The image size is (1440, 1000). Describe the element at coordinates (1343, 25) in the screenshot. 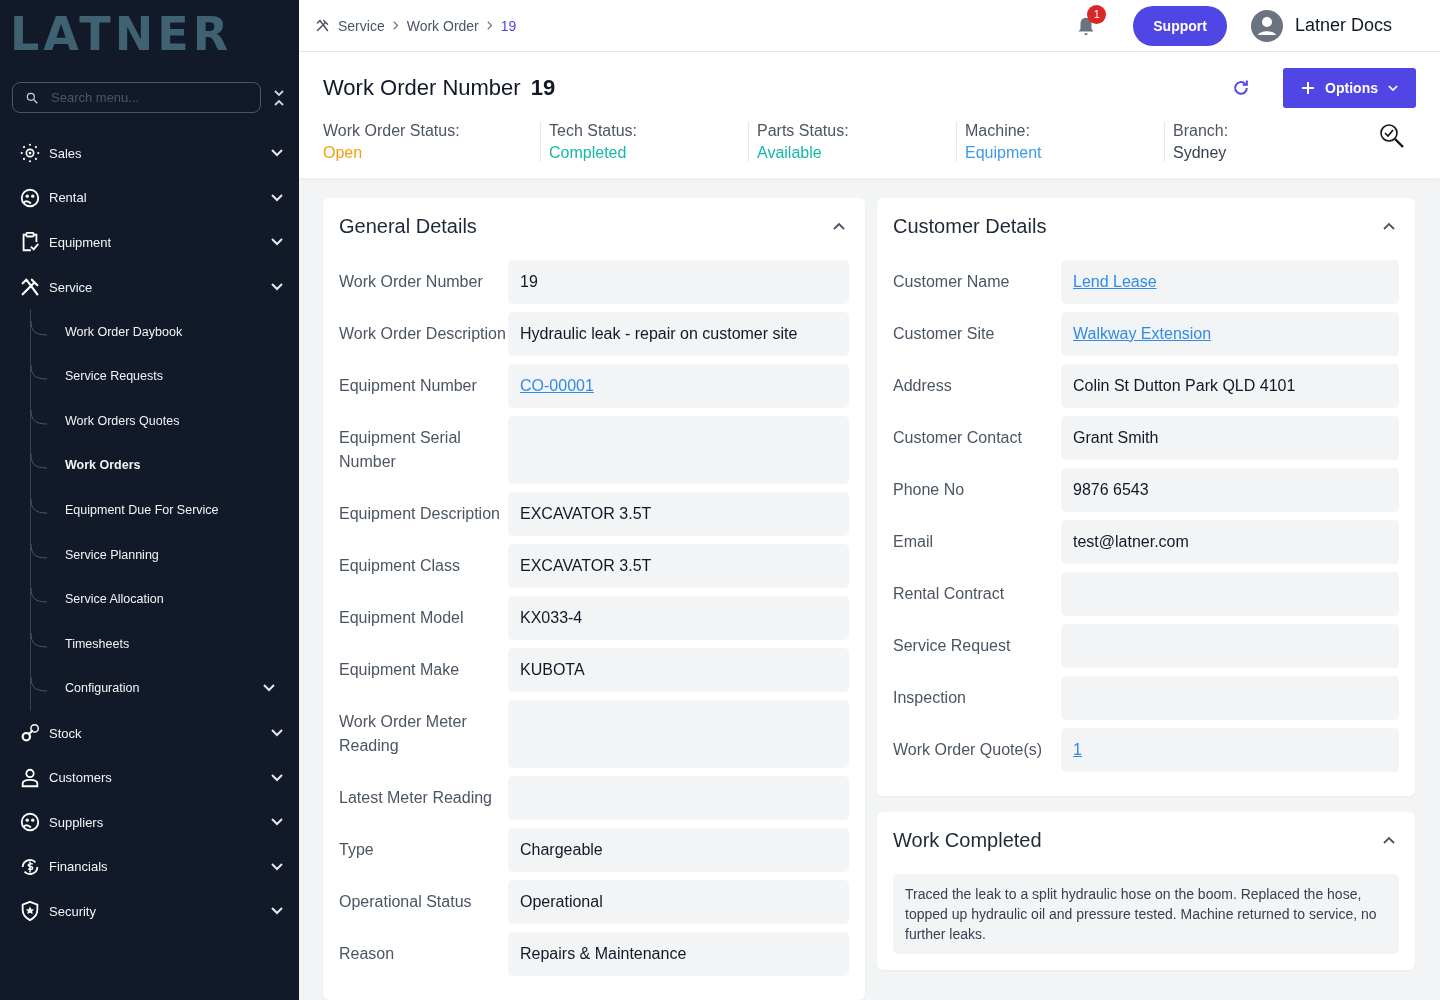

I see `user-name: Latner Docs` at that location.